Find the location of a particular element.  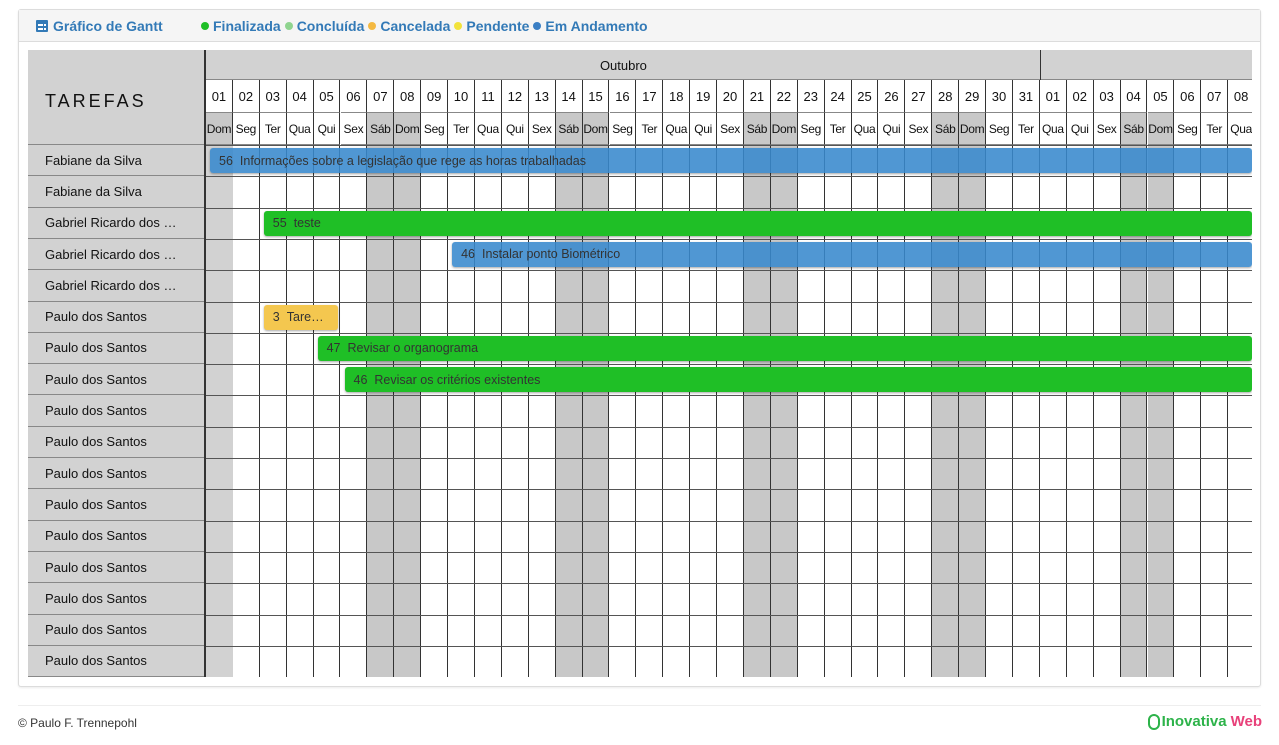

day-number-cell: 27 is located at coordinates (919, 96).